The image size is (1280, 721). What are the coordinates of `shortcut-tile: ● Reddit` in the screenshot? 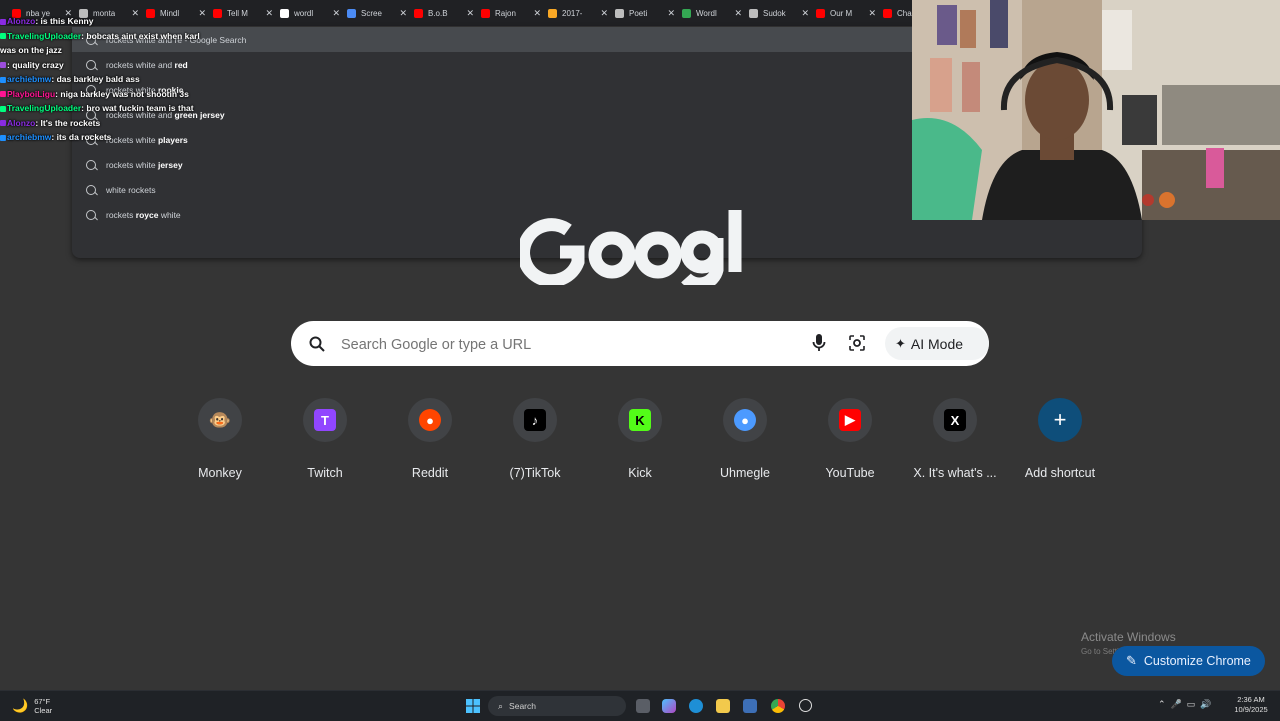 It's located at (430, 439).